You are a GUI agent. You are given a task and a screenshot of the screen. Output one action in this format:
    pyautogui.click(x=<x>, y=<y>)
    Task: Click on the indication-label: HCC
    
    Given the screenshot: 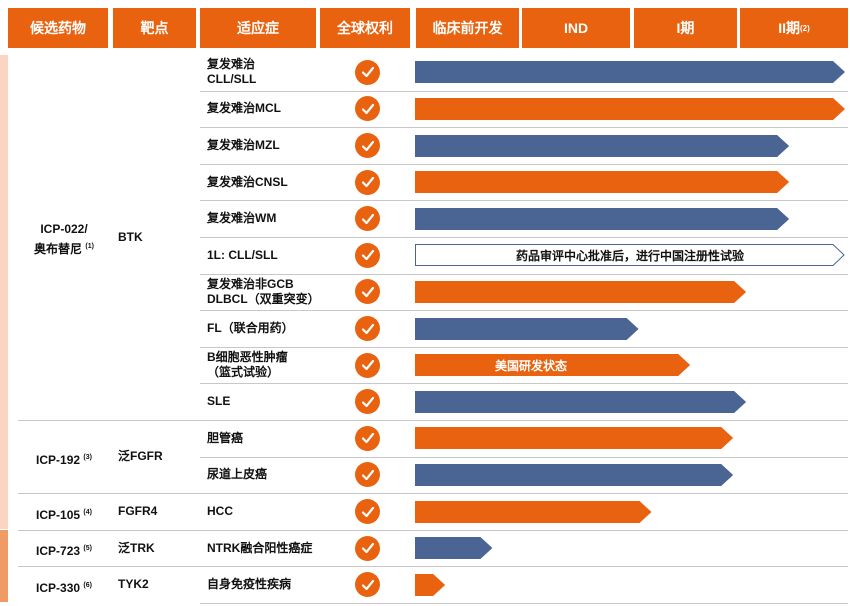 What is the action you would take?
    pyautogui.click(x=282, y=511)
    